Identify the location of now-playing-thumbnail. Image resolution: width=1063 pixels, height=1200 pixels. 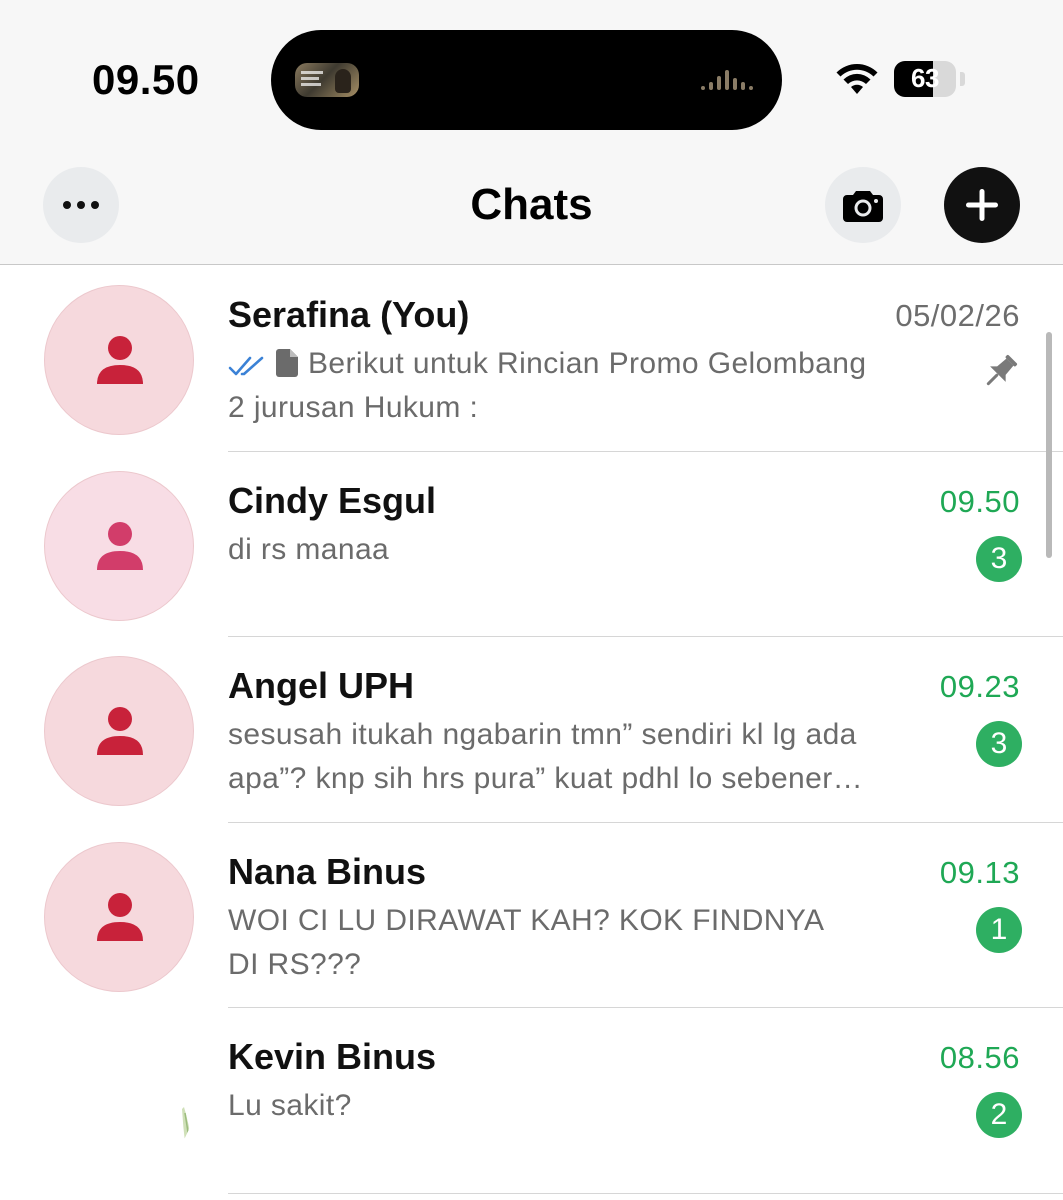
(327, 80).